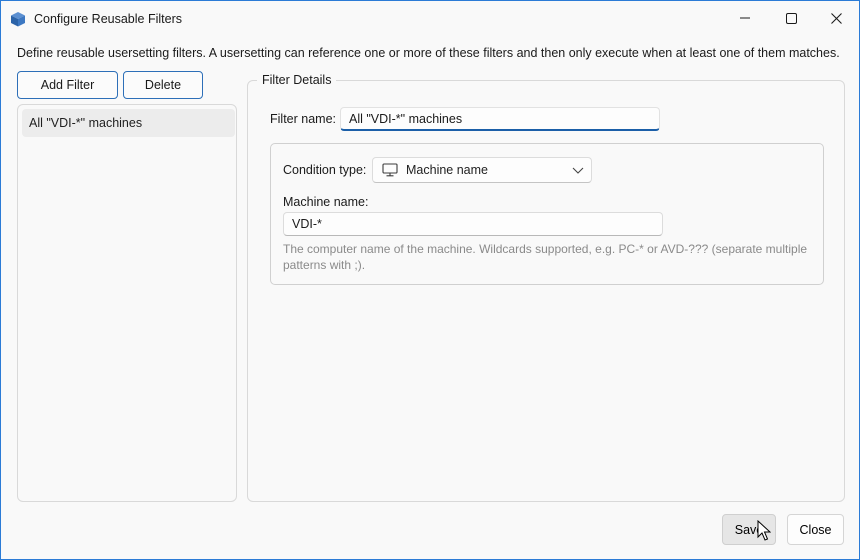 The height and width of the screenshot is (560, 860). I want to click on minimize-button, so click(745, 18).